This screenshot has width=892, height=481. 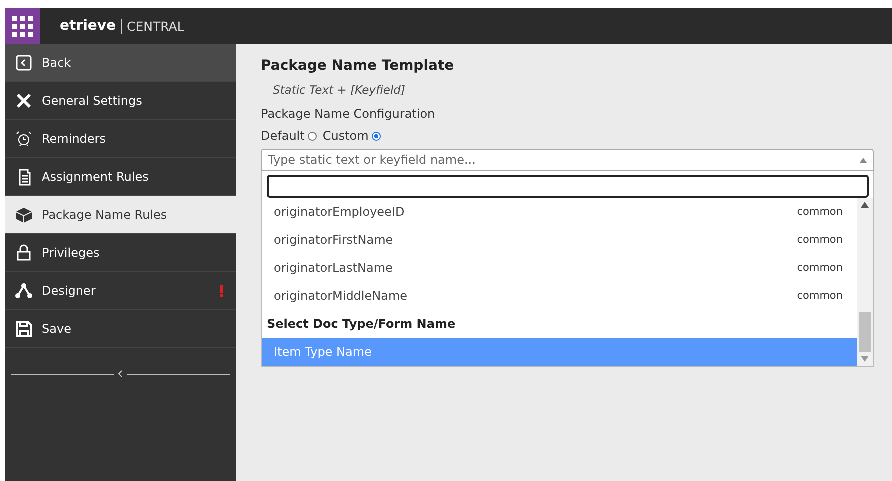 I want to click on scroll-down-icon, so click(x=865, y=359).